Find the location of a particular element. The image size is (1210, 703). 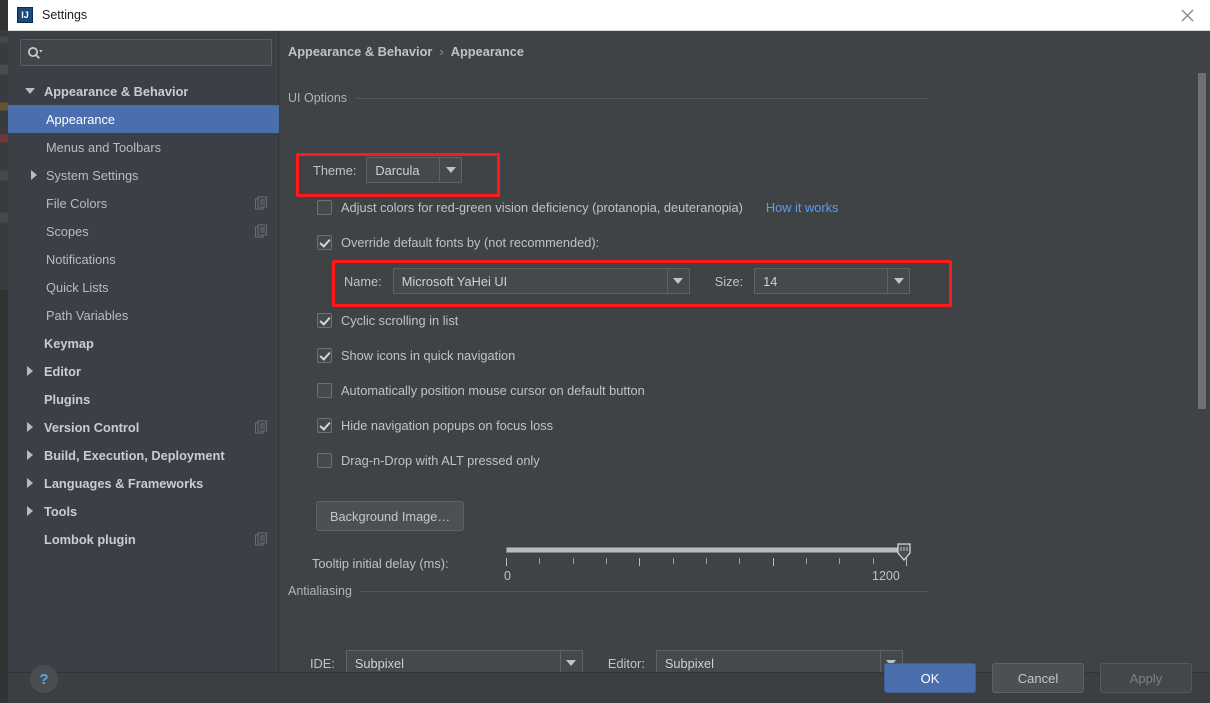

sidebar-item-label: Quick Lists is located at coordinates (77, 287).